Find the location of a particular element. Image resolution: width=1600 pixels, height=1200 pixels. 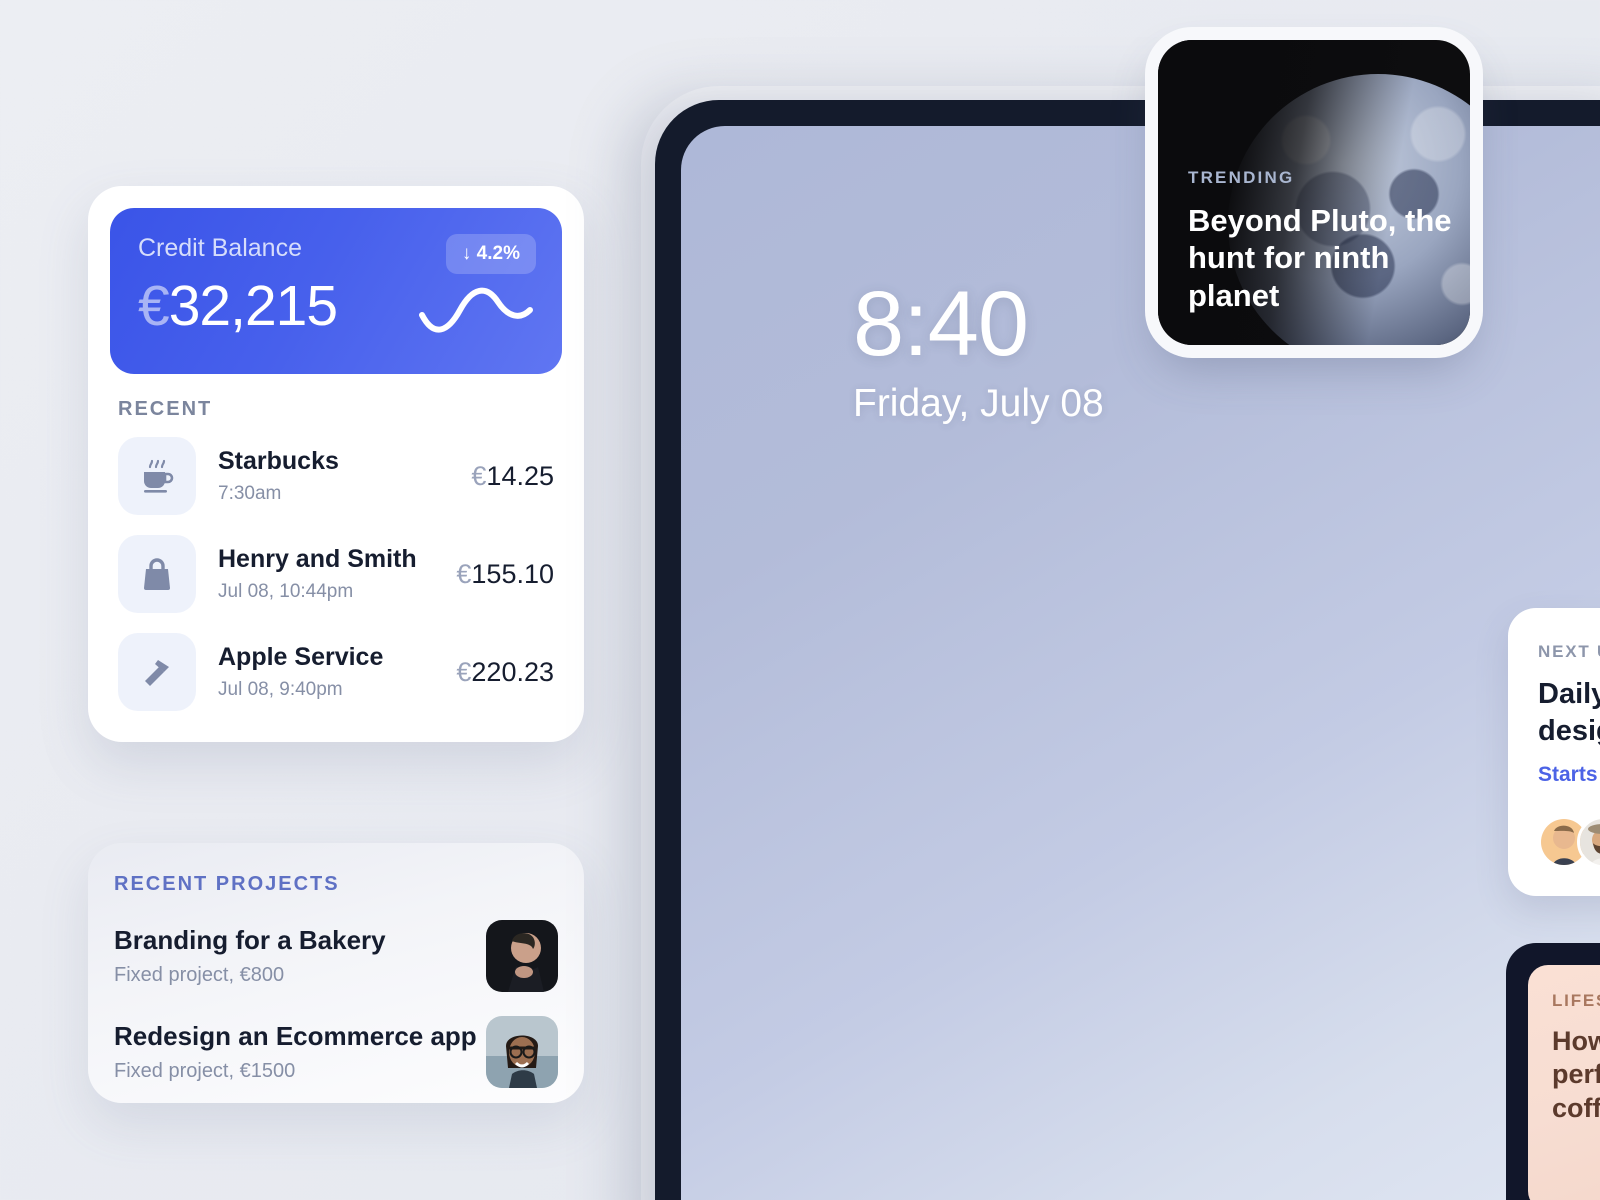

lockscreen-clock: 8:40 Friday, July 08 is located at coordinates (978, 349).